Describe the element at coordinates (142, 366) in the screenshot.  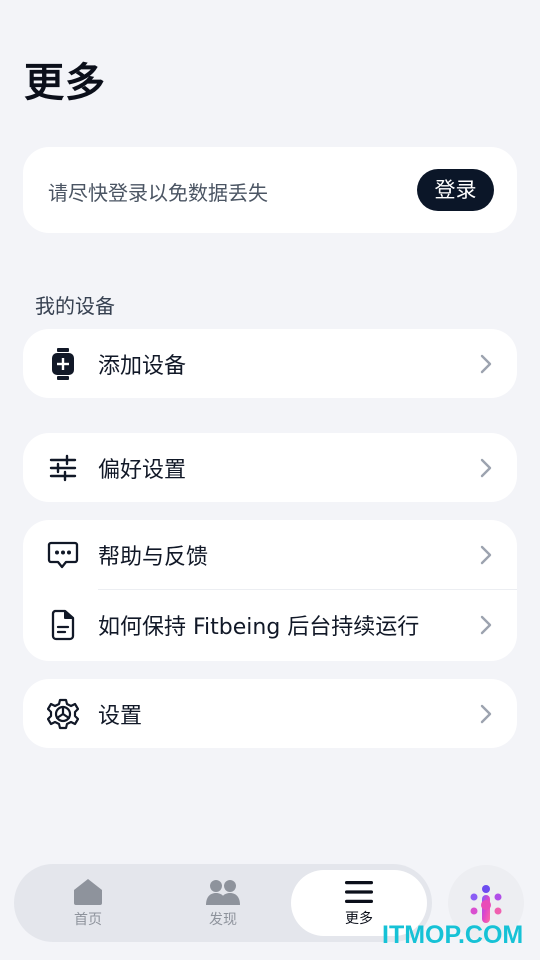
I see `add-device-label: 添加设备` at that location.